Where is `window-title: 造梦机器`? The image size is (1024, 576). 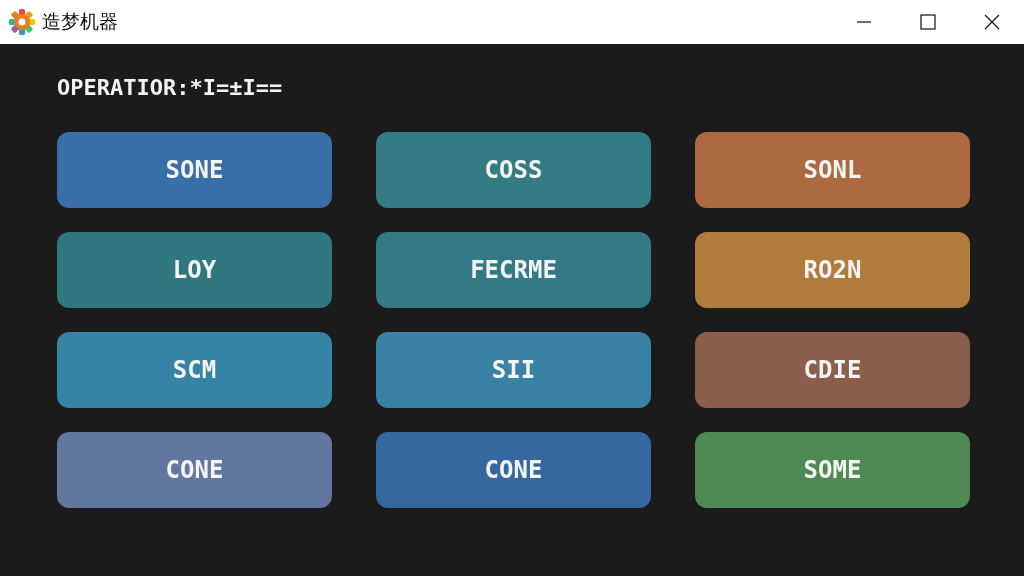 window-title: 造梦机器 is located at coordinates (80, 21).